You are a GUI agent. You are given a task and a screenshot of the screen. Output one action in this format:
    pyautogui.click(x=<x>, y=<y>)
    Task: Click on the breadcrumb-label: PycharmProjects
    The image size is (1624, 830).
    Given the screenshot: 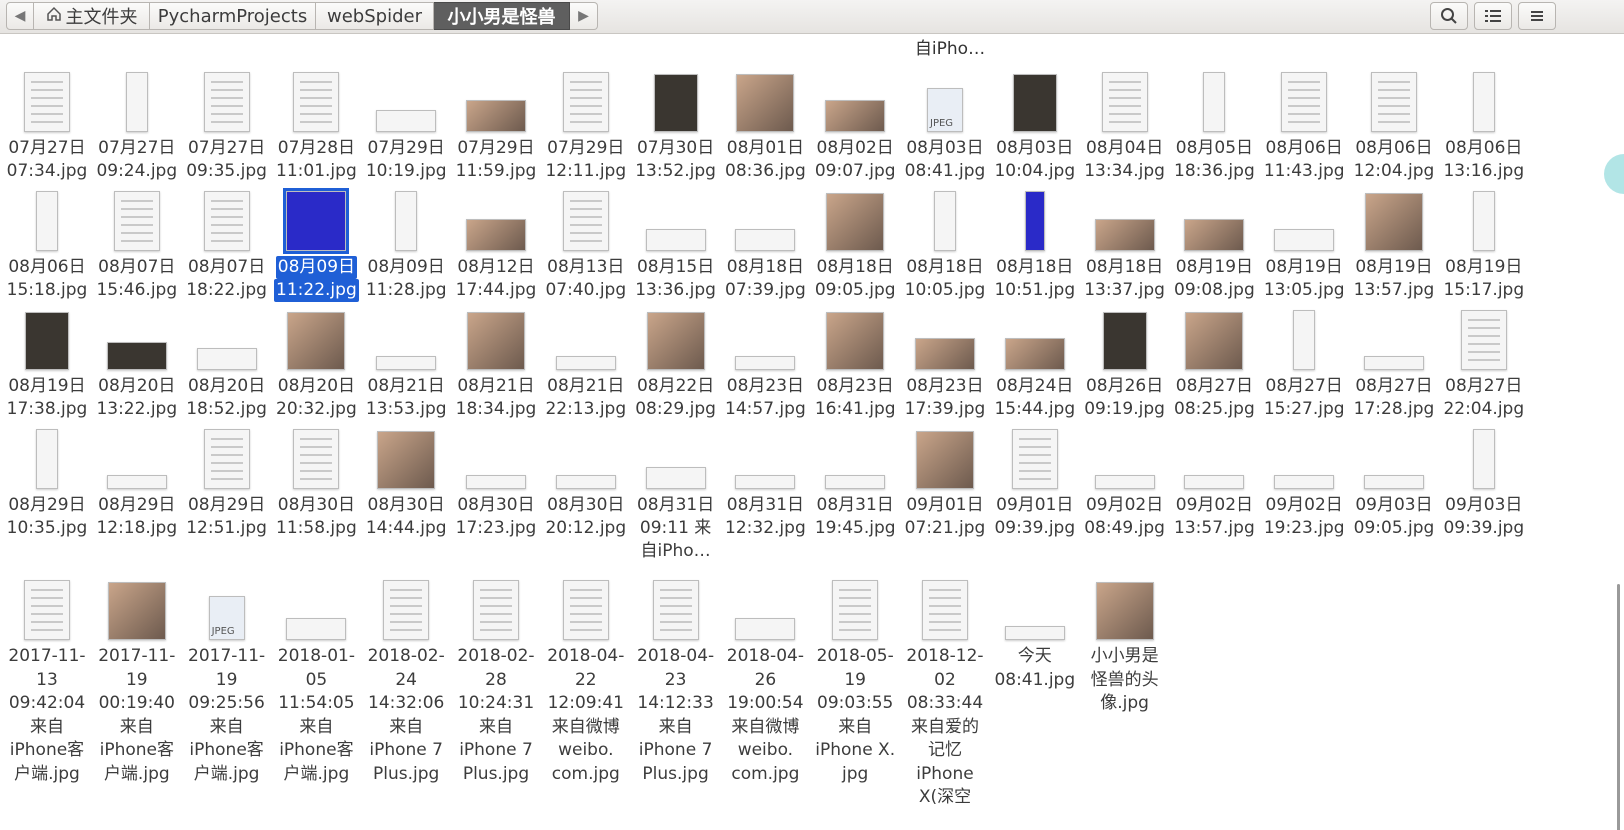 What is the action you would take?
    pyautogui.click(x=232, y=16)
    